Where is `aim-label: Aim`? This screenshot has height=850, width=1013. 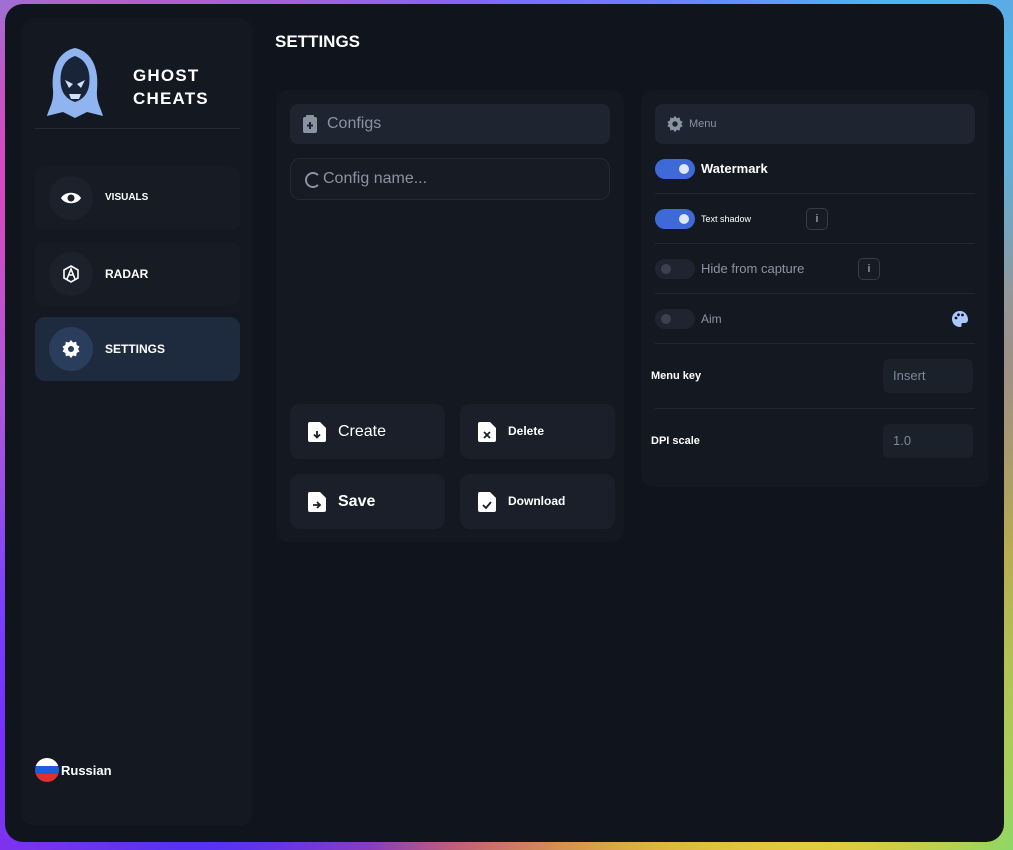 aim-label: Aim is located at coordinates (711, 319).